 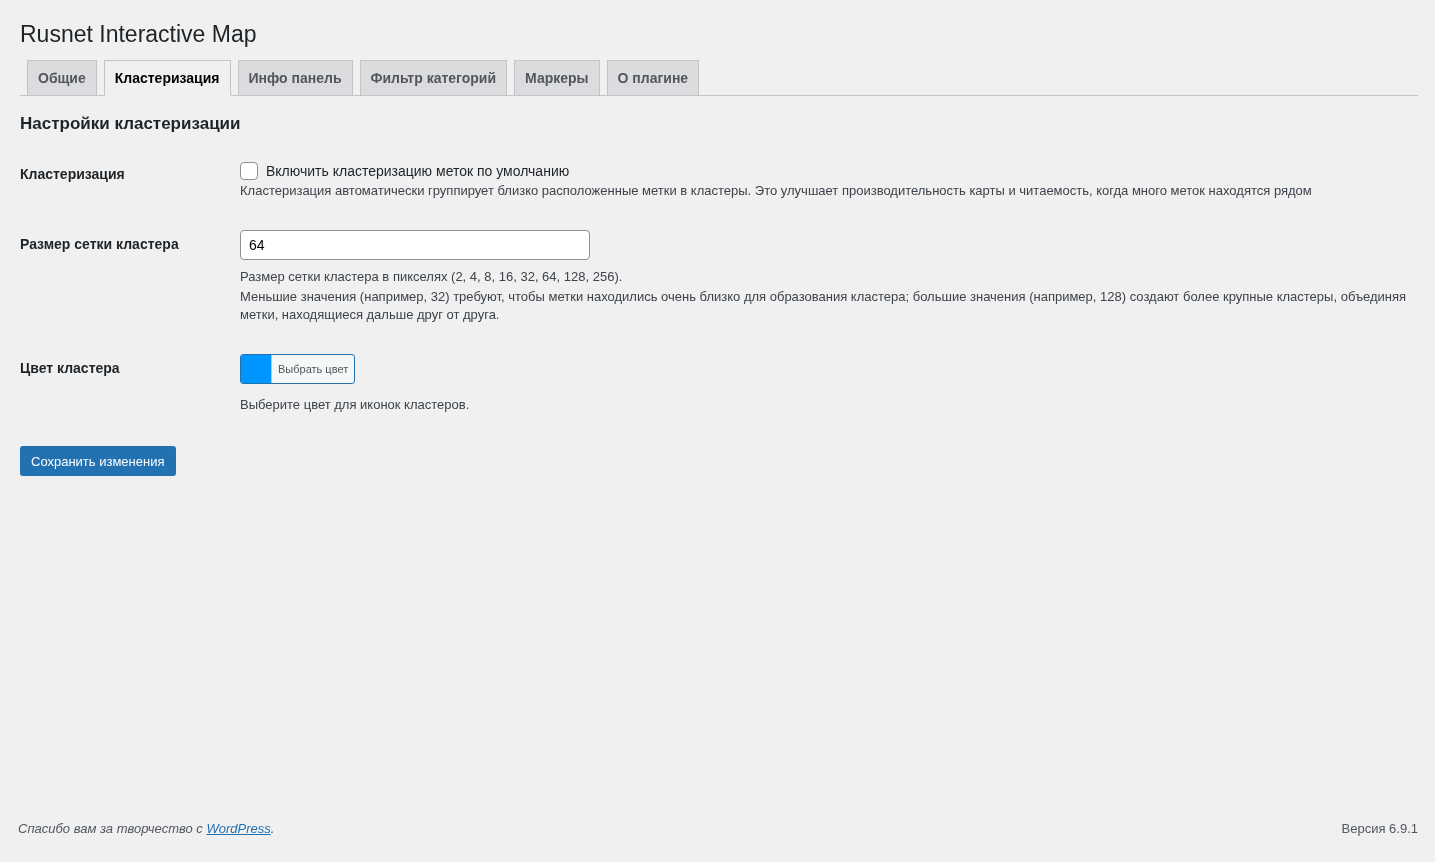 What do you see at coordinates (557, 78) in the screenshot?
I see `tab: Маркеры` at bounding box center [557, 78].